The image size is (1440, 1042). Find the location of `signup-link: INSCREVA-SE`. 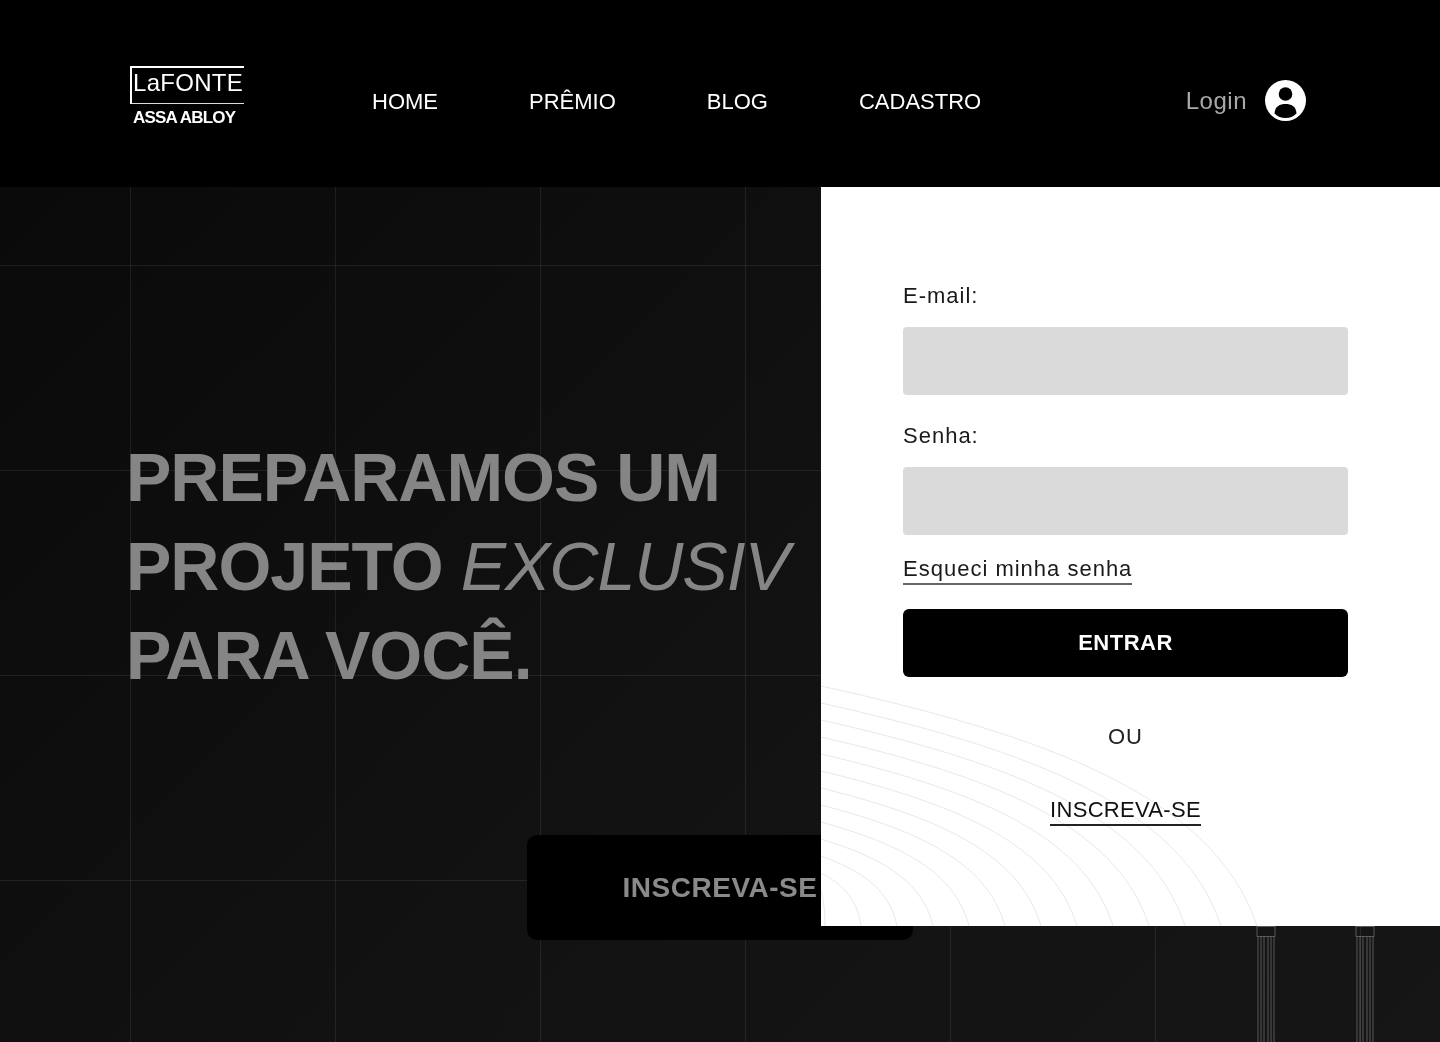

signup-link: INSCREVA-SE is located at coordinates (1125, 811).